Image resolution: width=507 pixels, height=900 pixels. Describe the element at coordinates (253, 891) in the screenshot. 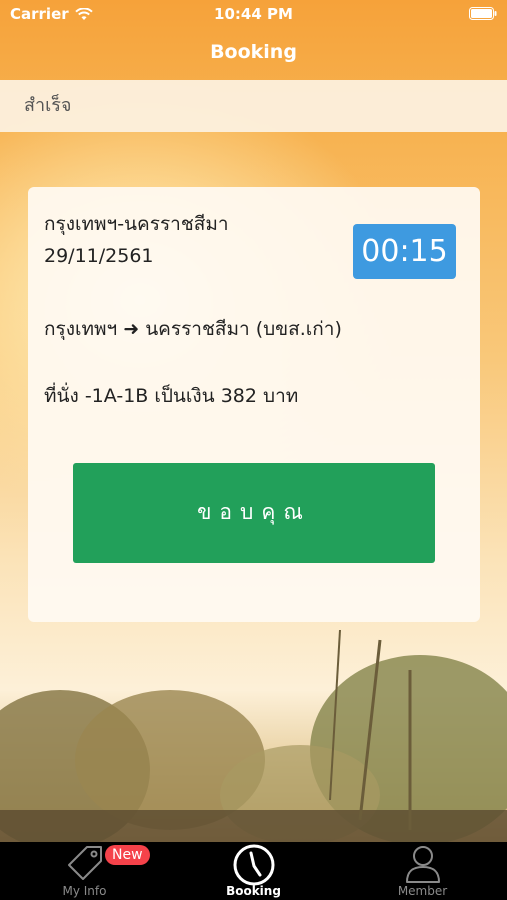

I see `tab-label: Booking` at that location.